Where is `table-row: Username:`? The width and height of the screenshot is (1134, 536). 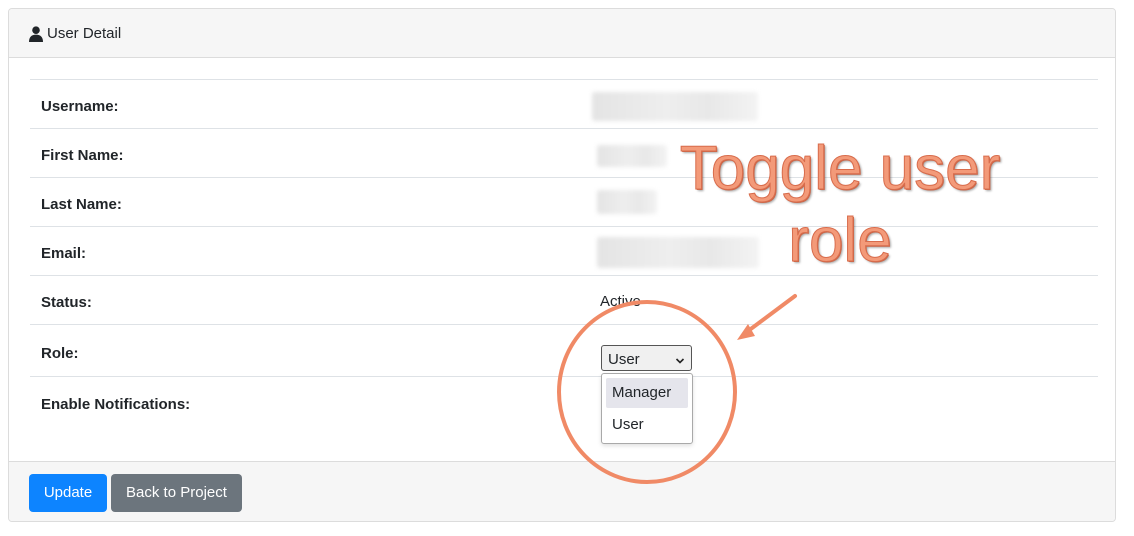 table-row: Username: is located at coordinates (564, 103).